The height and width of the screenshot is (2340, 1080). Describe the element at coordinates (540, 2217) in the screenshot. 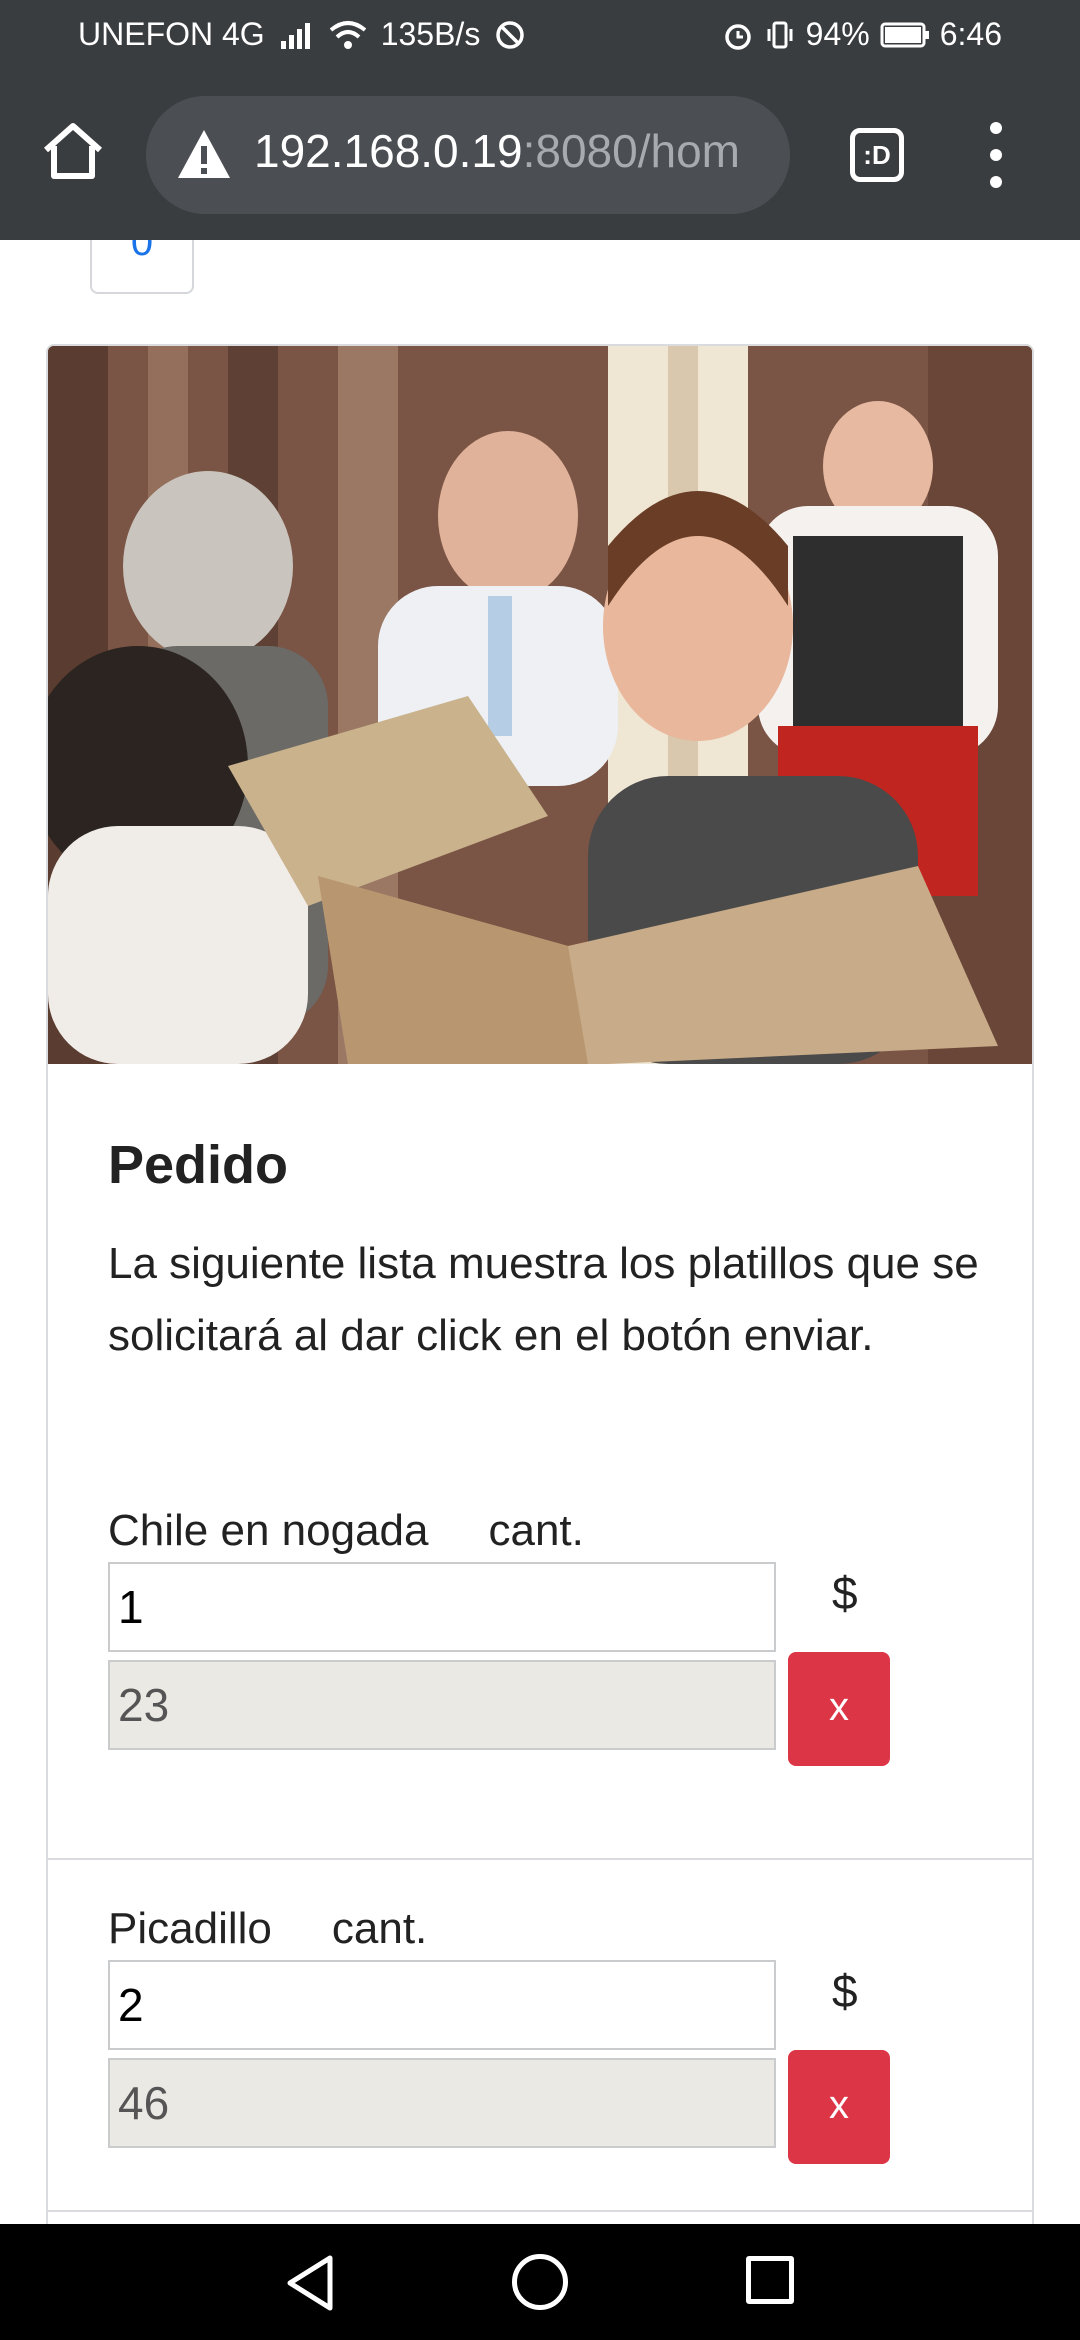

I see `order-item-next` at that location.